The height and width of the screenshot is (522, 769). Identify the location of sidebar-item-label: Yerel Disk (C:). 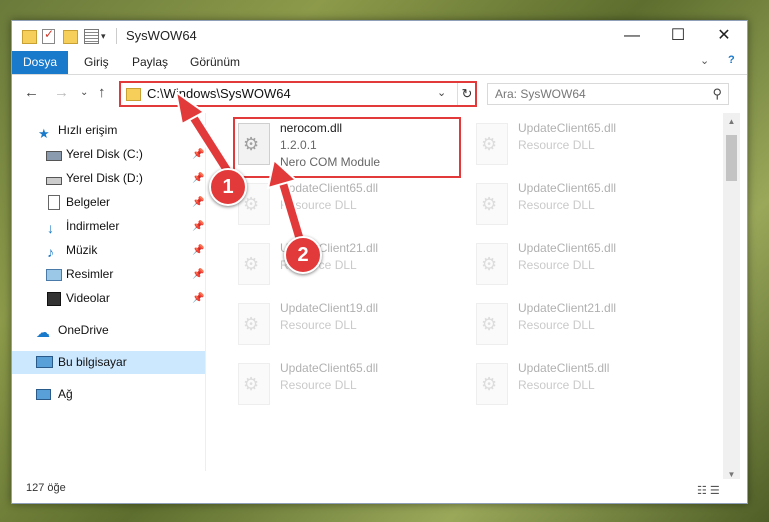
(104, 154).